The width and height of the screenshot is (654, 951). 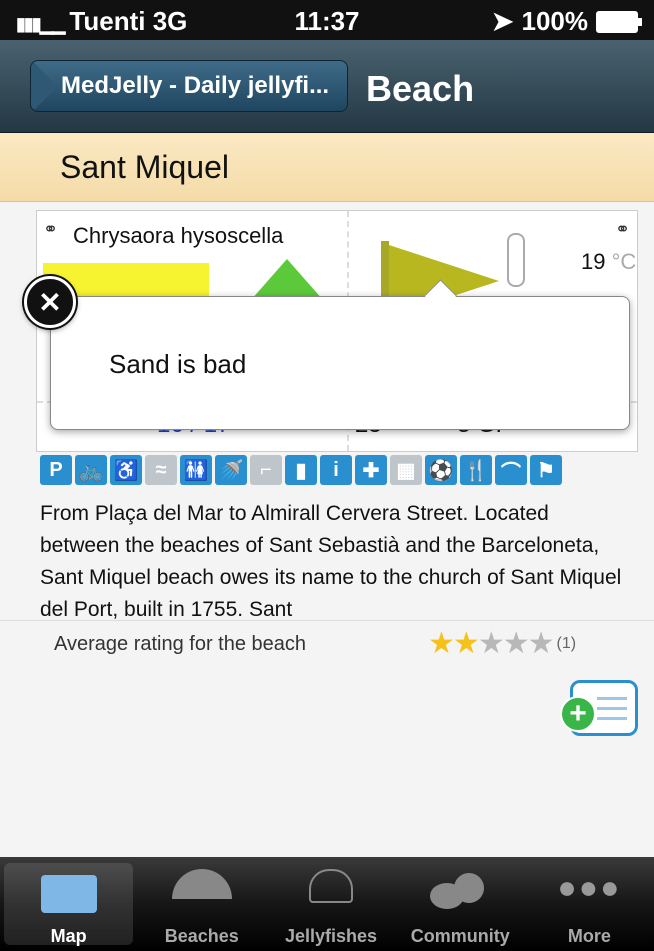 What do you see at coordinates (330, 904) in the screenshot?
I see `tab-jellyfishes: Jellyfishes` at bounding box center [330, 904].